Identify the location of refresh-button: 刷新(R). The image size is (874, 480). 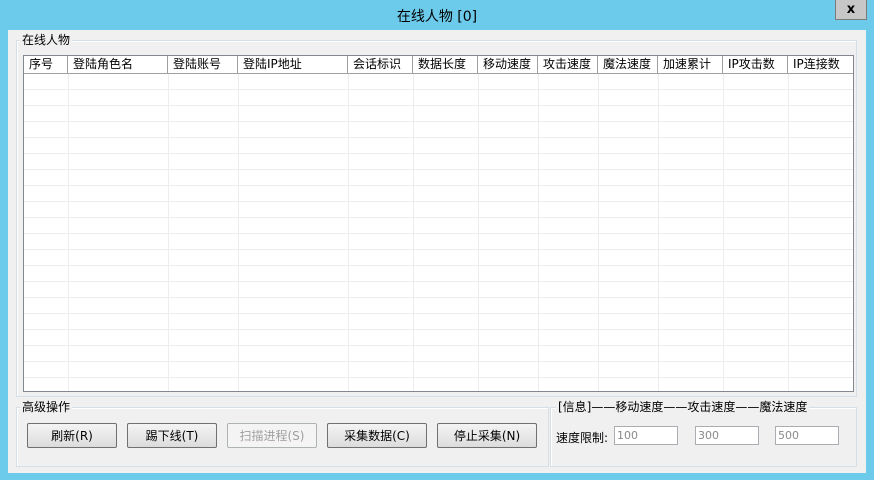
(72, 435).